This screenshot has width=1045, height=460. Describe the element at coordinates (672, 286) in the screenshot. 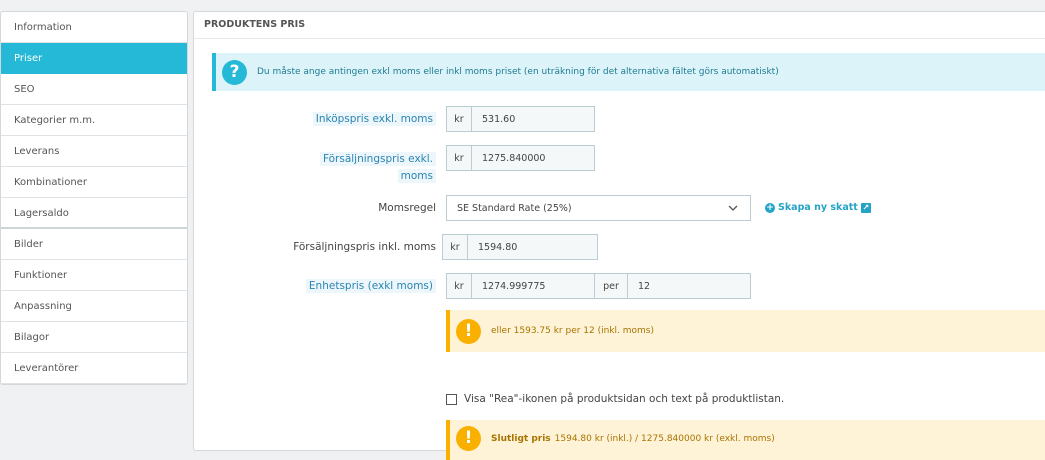

I see `unit-quantity-input: per 12` at that location.